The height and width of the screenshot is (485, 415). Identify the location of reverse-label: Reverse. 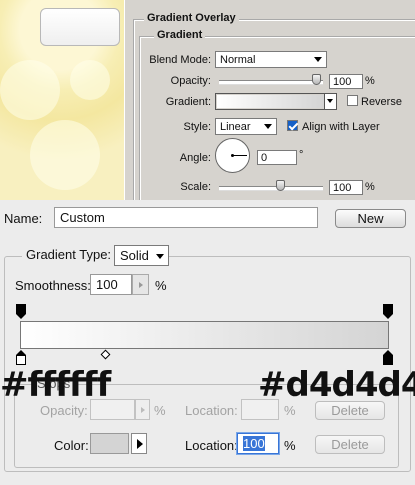
(381, 102).